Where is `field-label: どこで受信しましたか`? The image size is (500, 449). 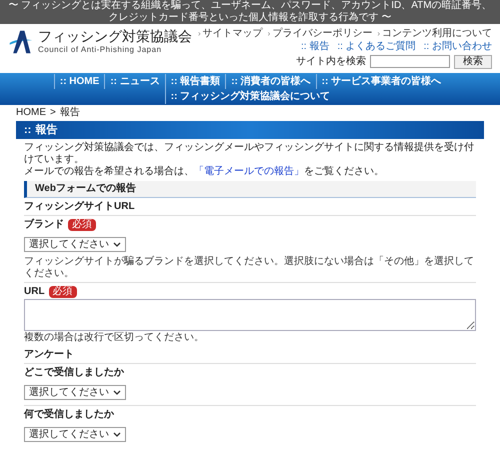 field-label: どこで受信しましたか is located at coordinates (74, 372).